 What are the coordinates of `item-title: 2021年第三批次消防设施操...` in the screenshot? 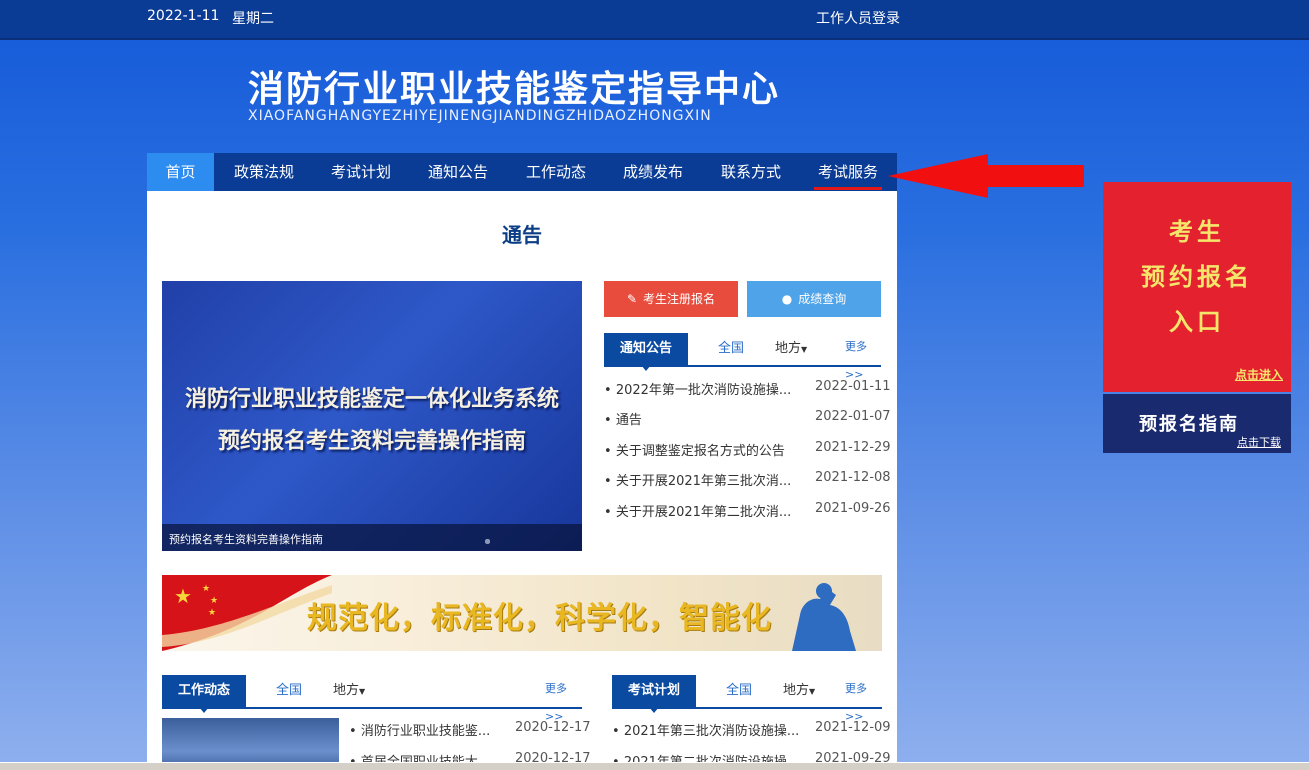 It's located at (711, 731).